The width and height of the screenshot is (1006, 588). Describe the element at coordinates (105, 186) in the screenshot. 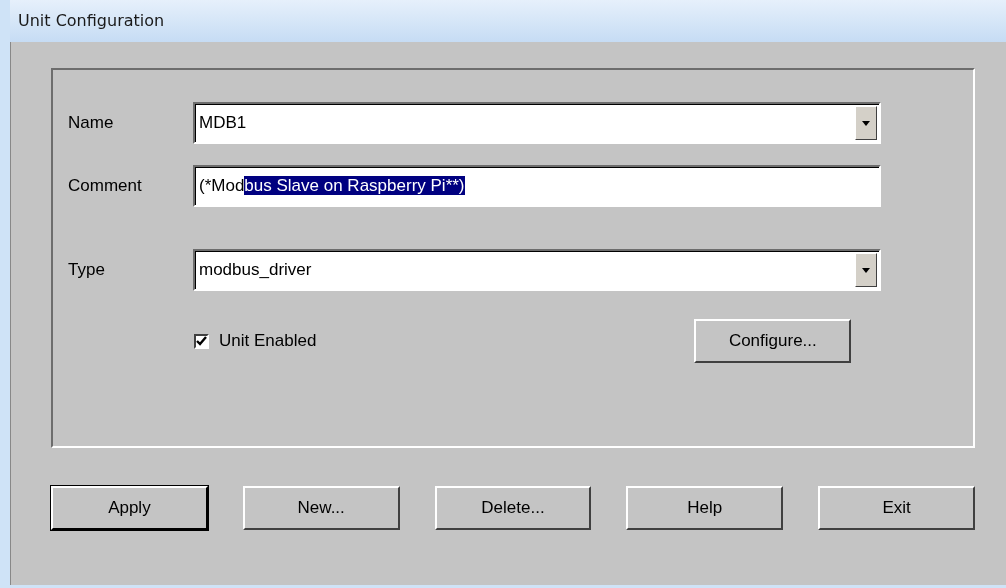

I see `field-label: Comment` at that location.